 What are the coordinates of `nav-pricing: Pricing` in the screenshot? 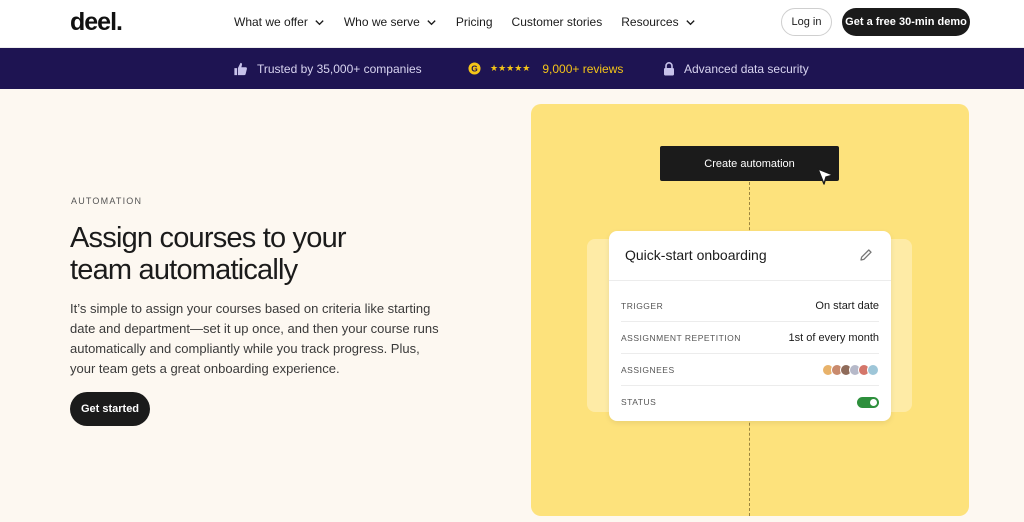 It's located at (474, 22).